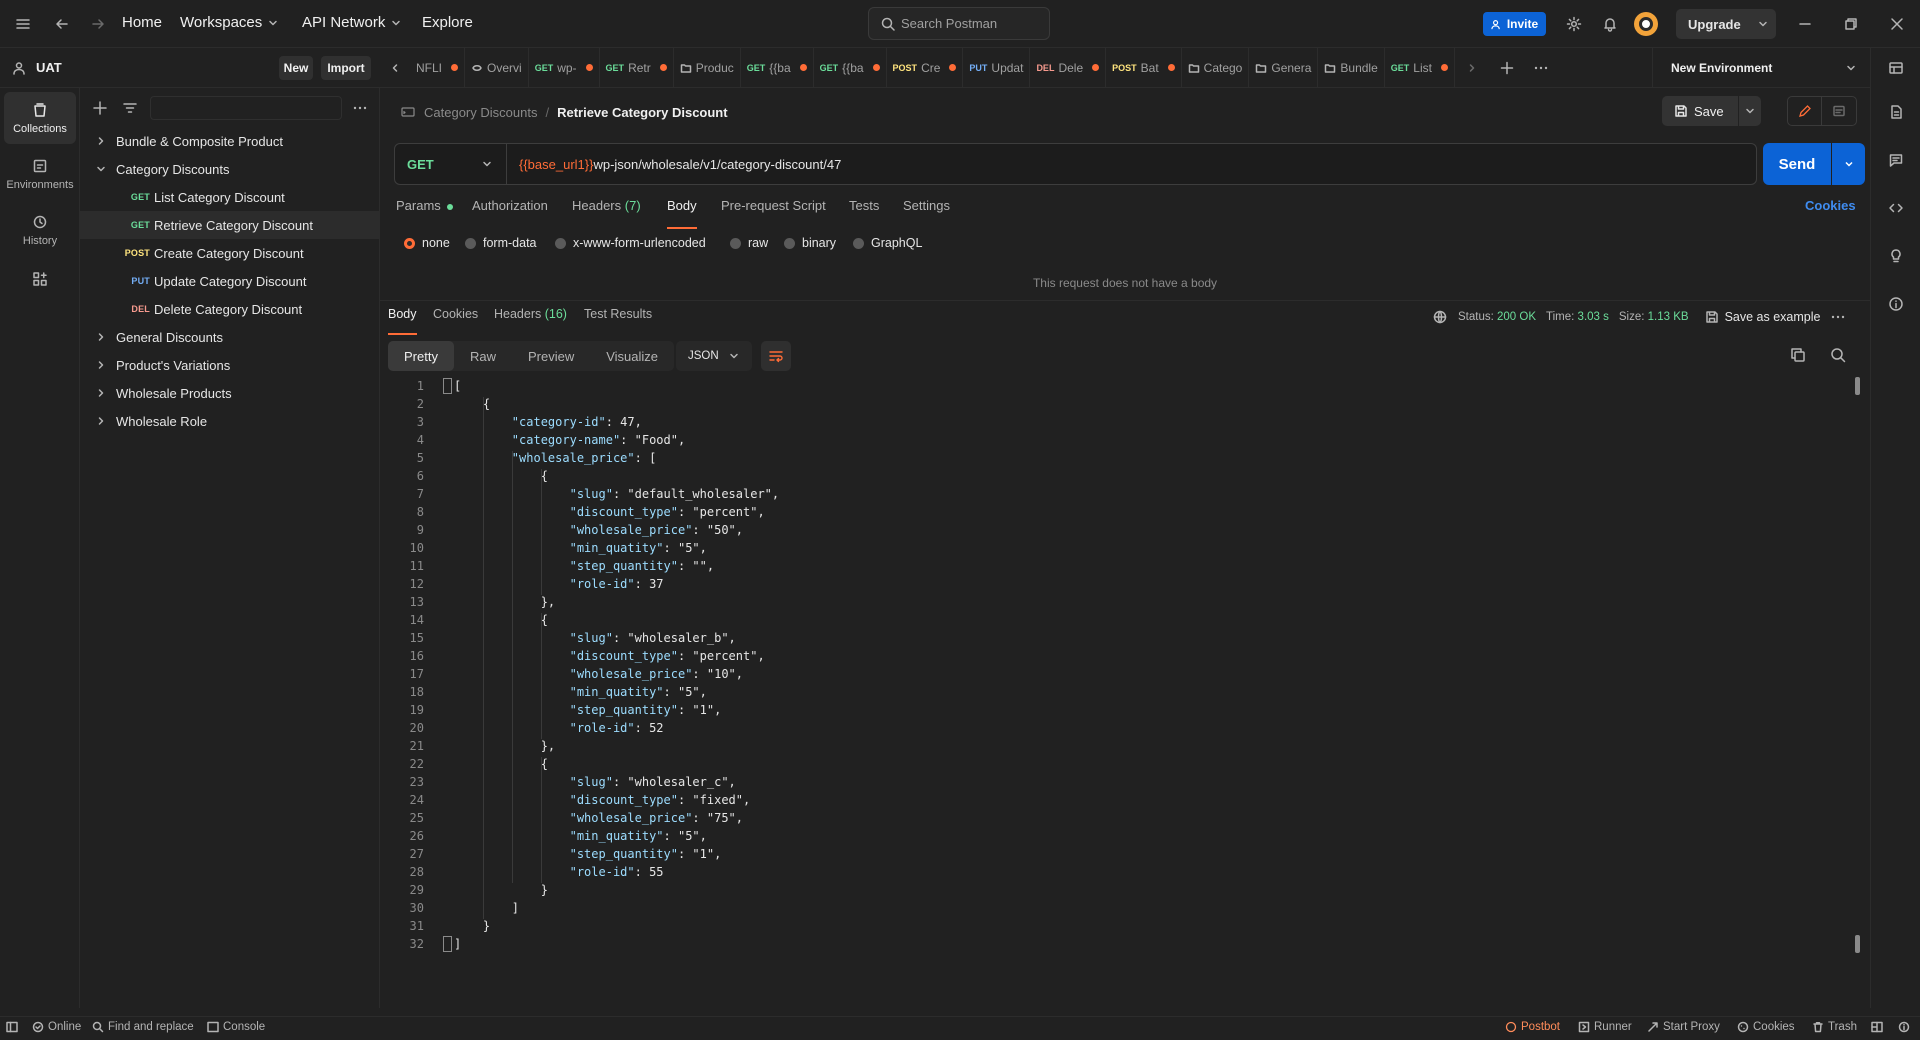 The width and height of the screenshot is (1920, 1040). What do you see at coordinates (1797, 164) in the screenshot?
I see `send-button: Send` at bounding box center [1797, 164].